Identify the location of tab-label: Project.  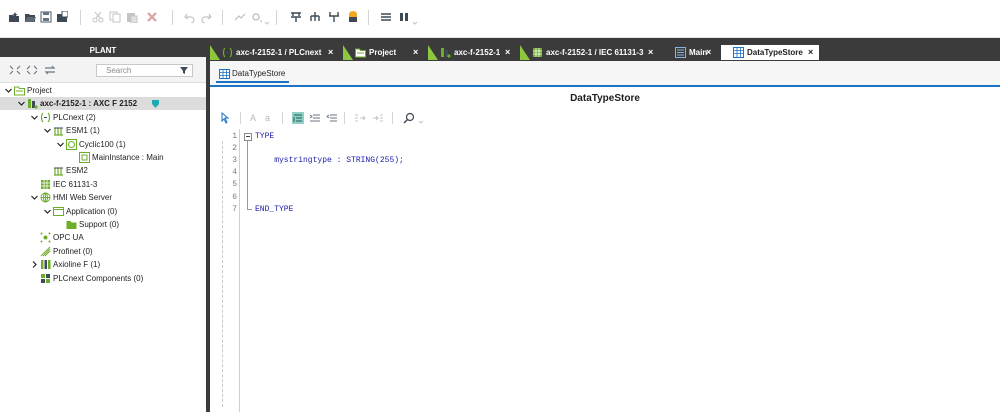
(383, 52).